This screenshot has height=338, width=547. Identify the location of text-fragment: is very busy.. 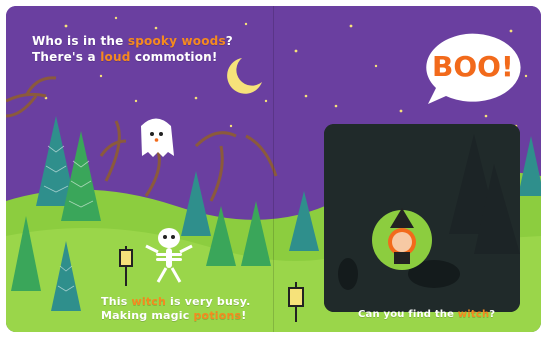
(208, 301).